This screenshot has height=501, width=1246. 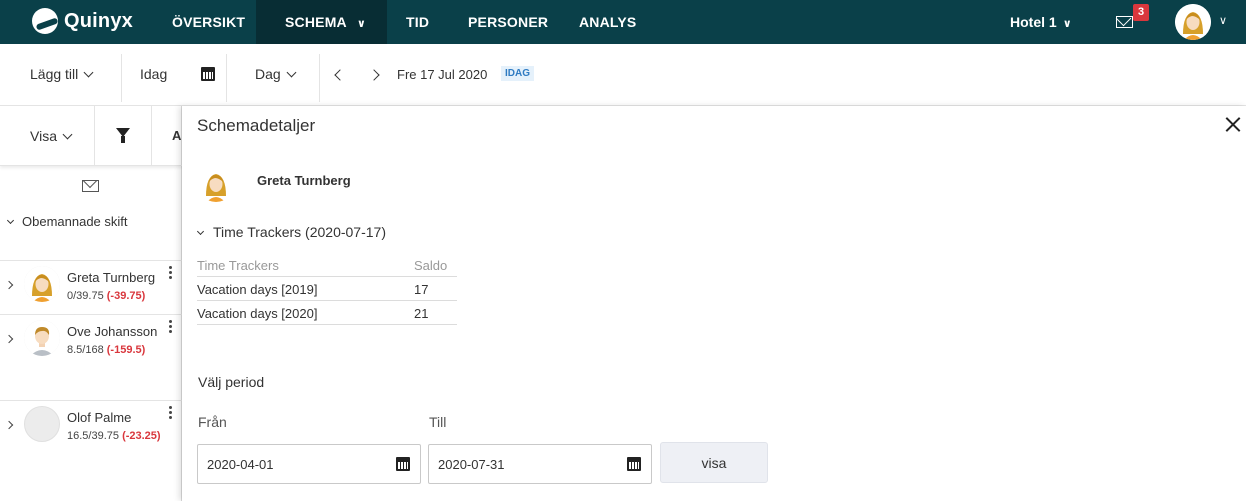 I want to click on hours-deficit: (-39.75), so click(x=126, y=296).